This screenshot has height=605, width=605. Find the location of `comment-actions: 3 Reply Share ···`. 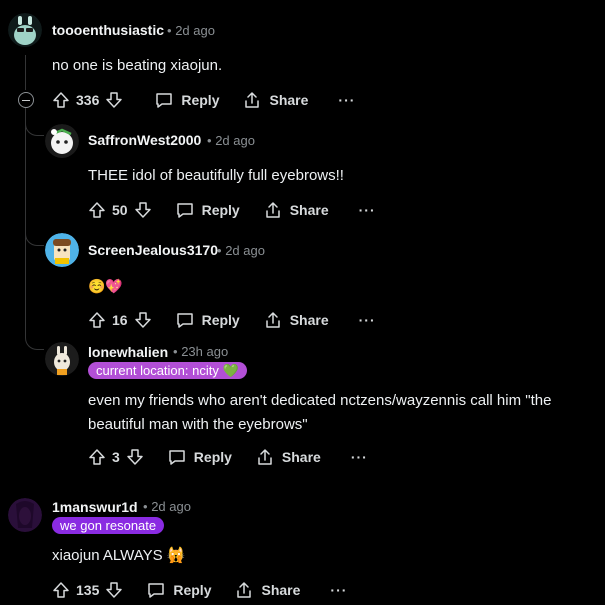

comment-actions: 3 Reply Share ··· is located at coordinates (228, 457).